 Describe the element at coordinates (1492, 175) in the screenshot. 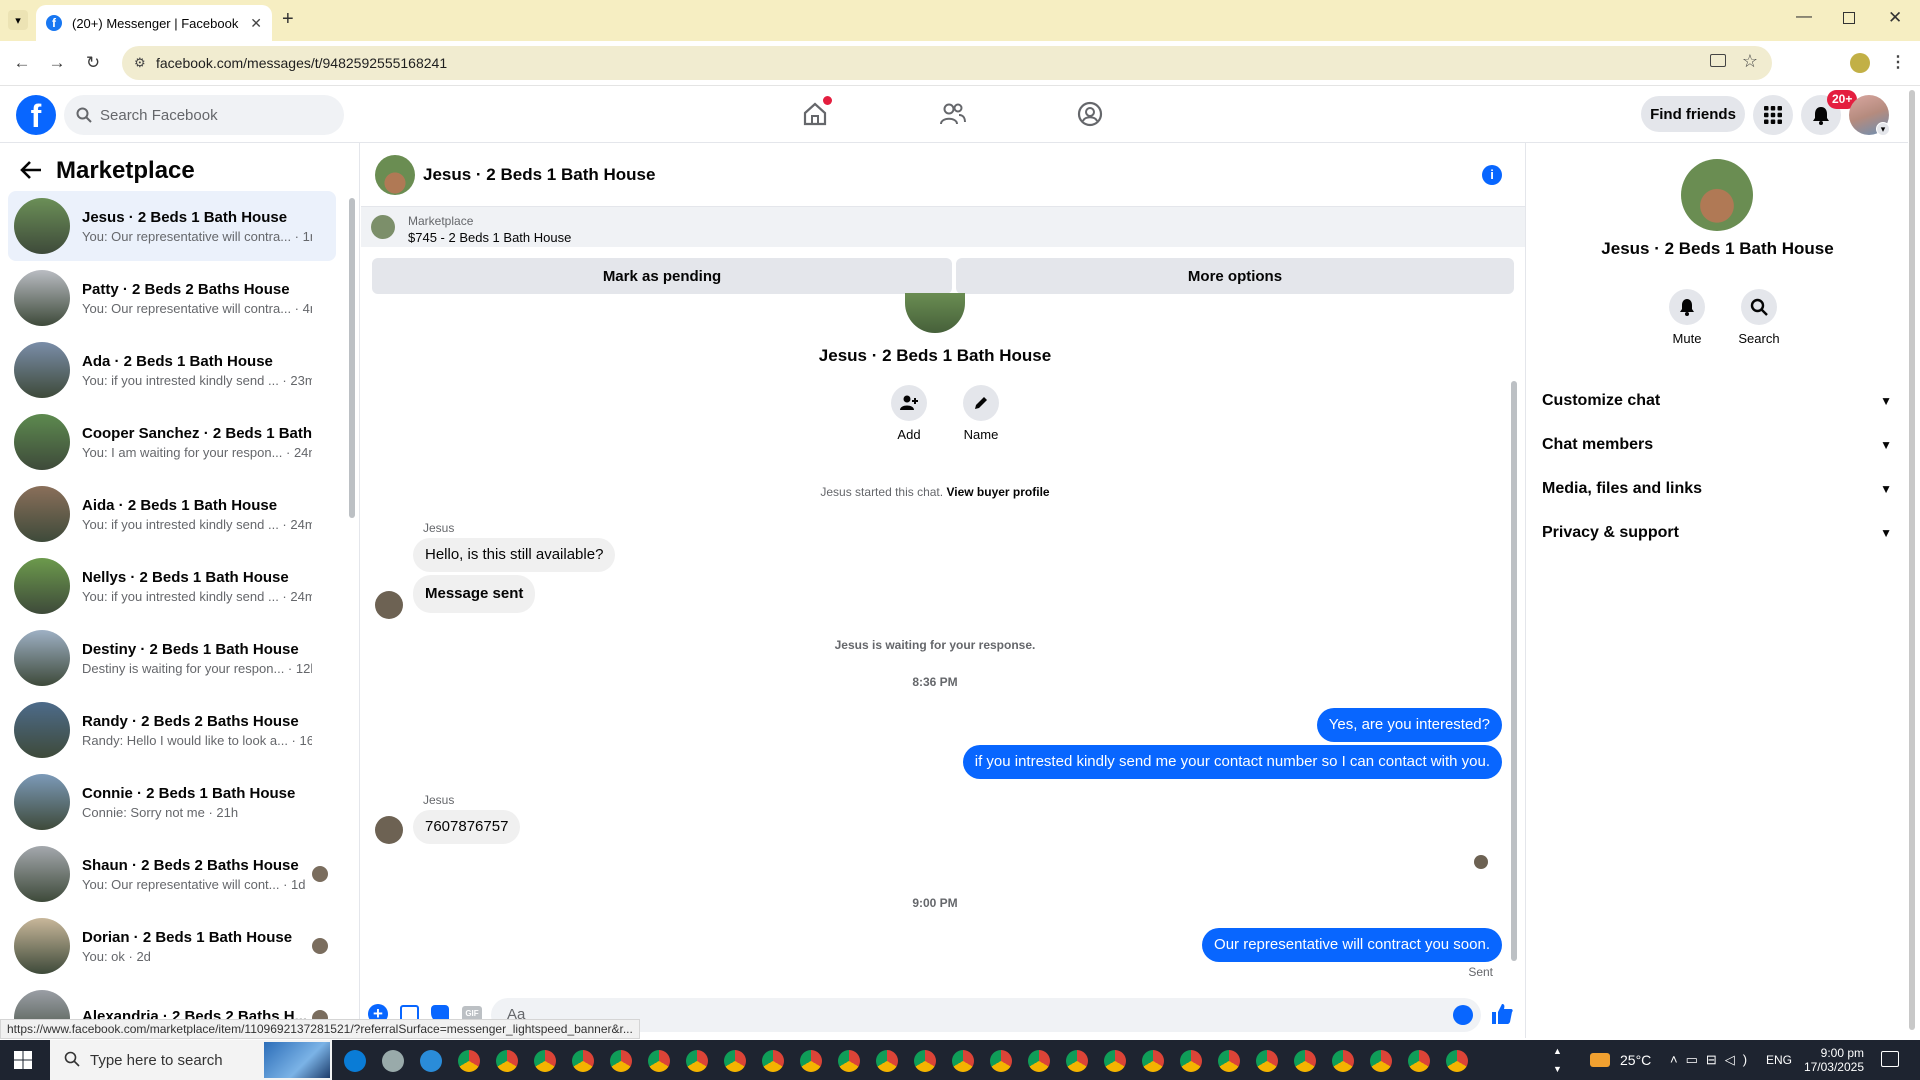

I see `info-icon: i` at that location.